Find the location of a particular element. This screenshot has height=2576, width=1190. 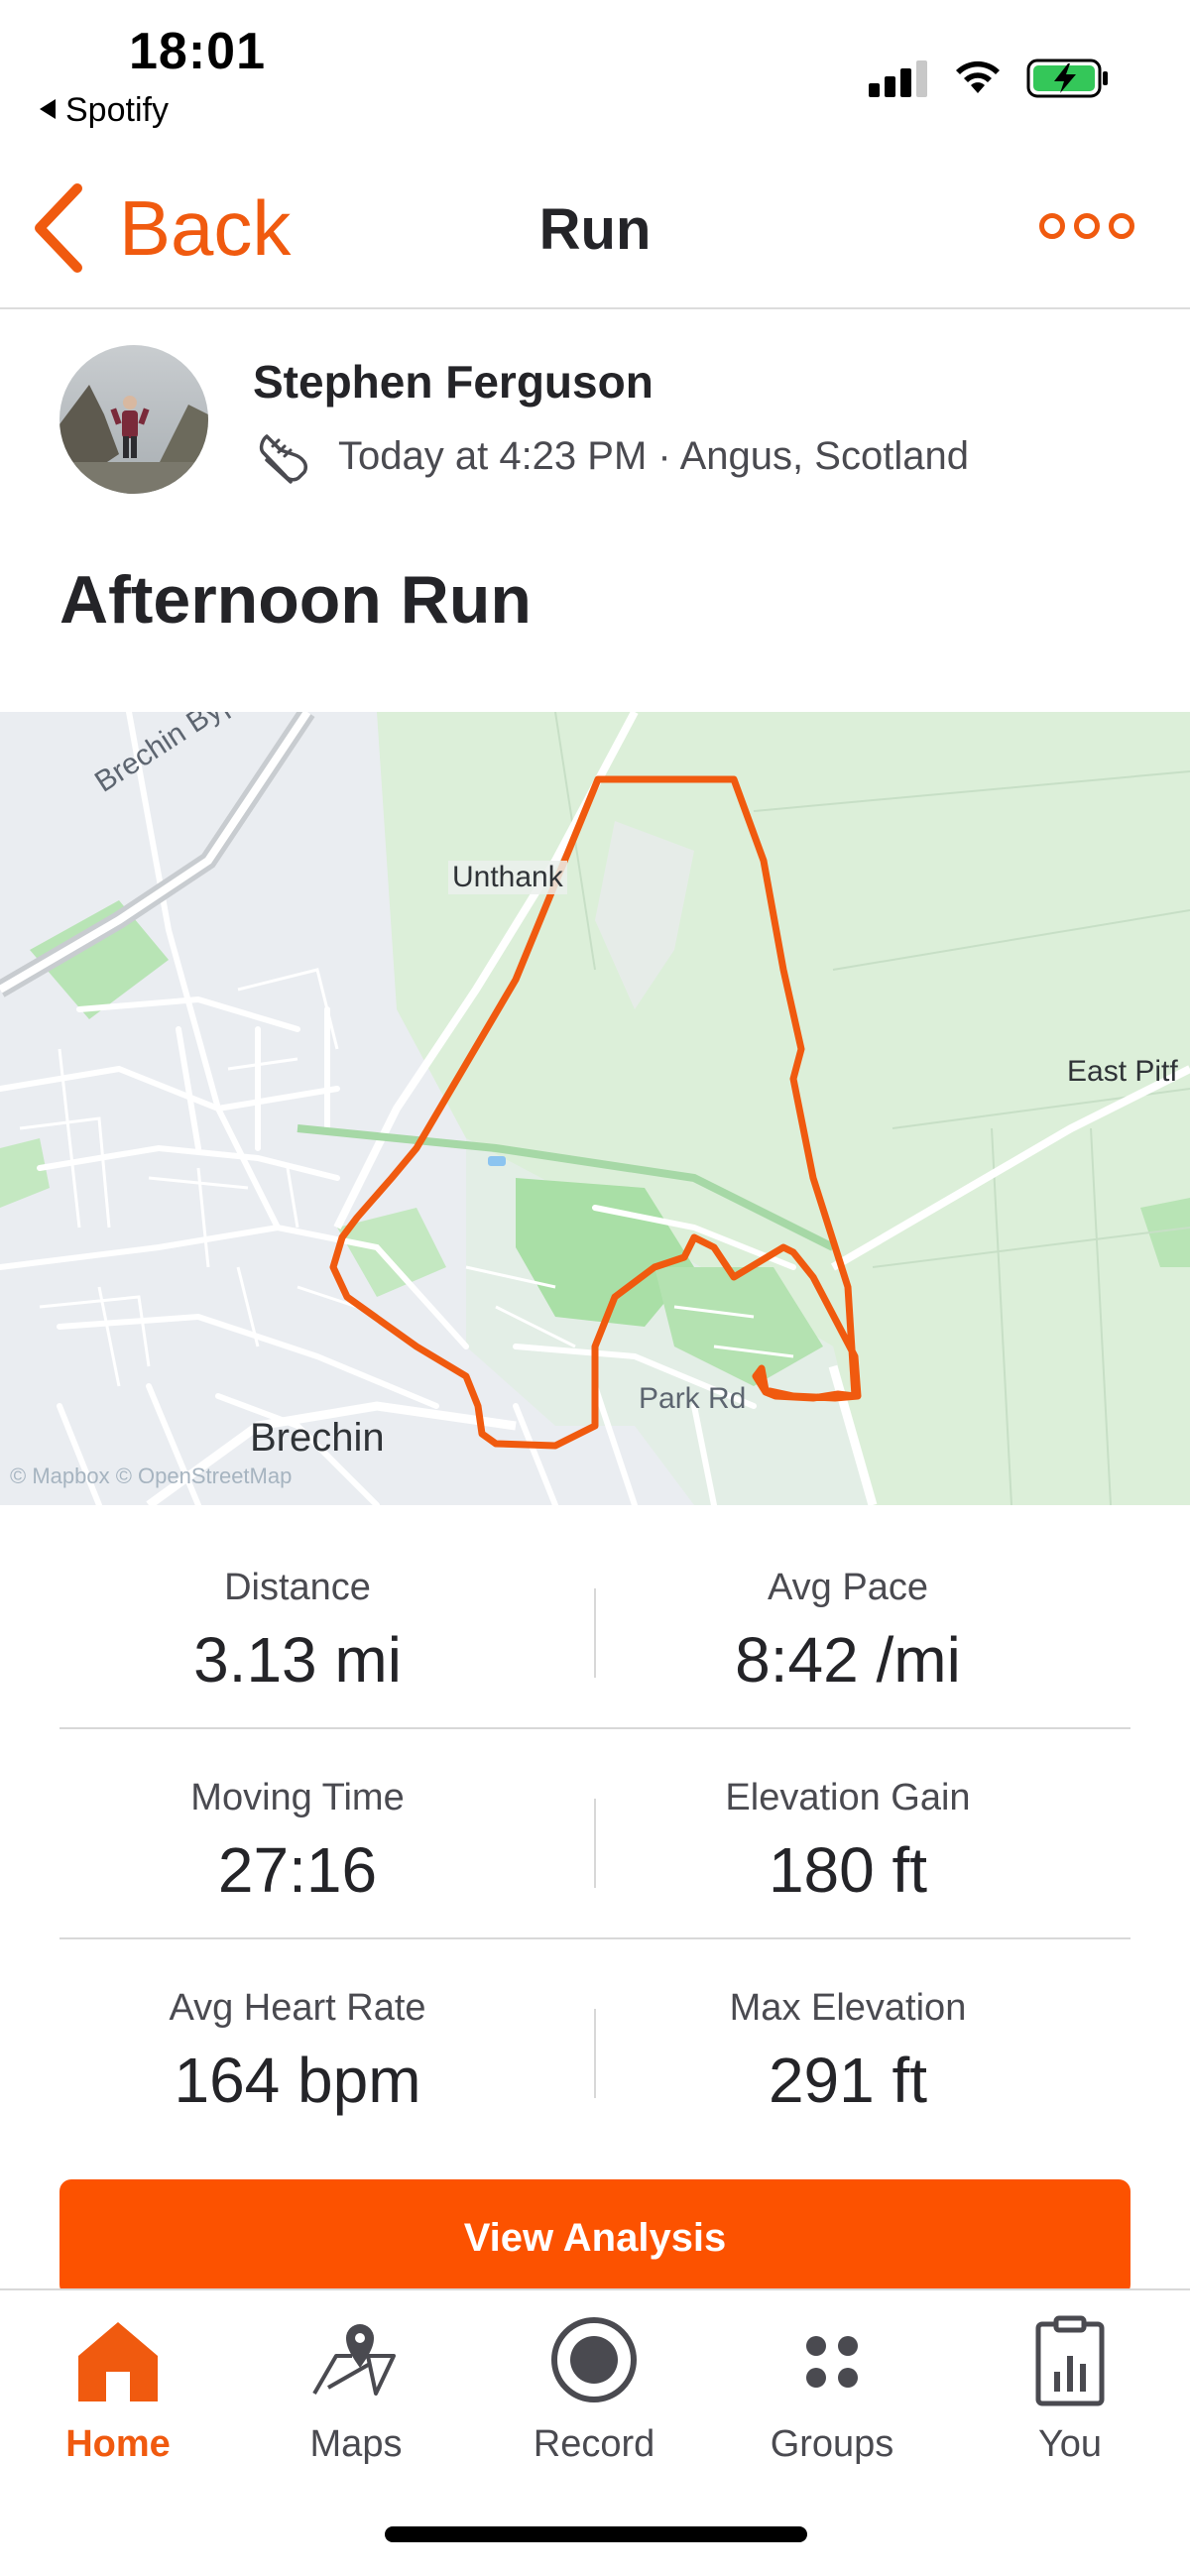

tab-home: Home is located at coordinates (118, 2388).